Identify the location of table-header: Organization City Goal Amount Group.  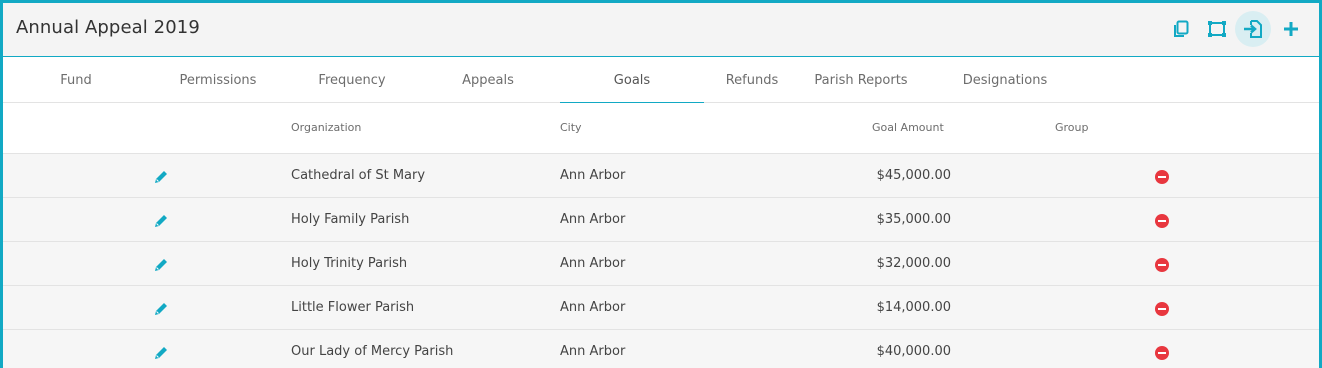
(661, 129).